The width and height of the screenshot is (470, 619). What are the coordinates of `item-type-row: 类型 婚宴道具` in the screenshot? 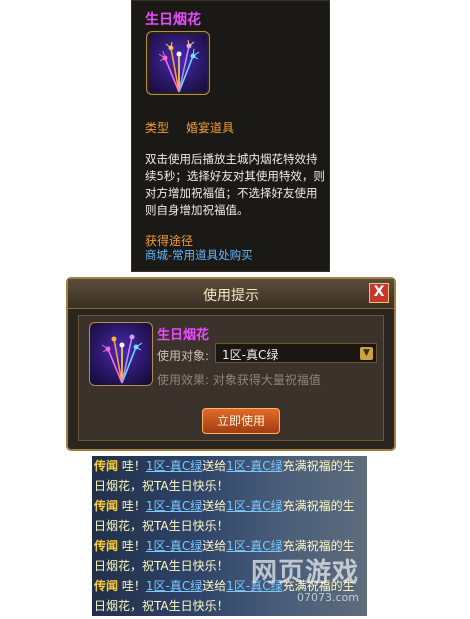 It's located at (198, 127).